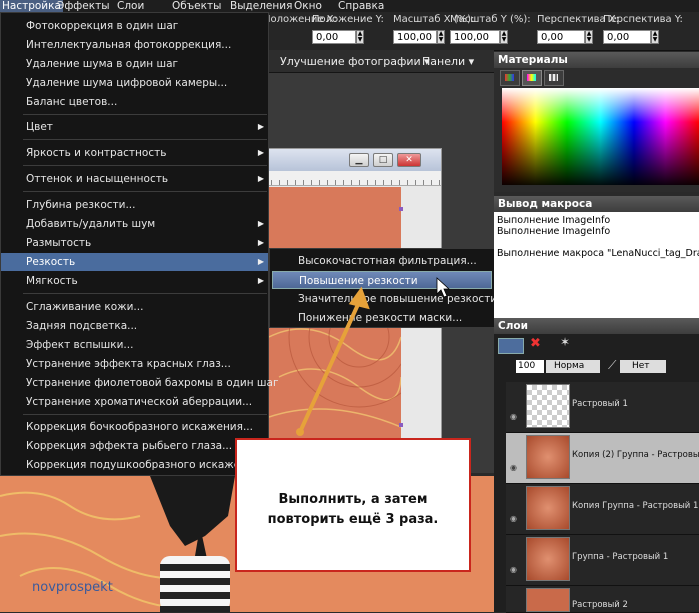 Image resolution: width=699 pixels, height=613 pixels. I want to click on annotation-arrowhead, so click(359, 298).